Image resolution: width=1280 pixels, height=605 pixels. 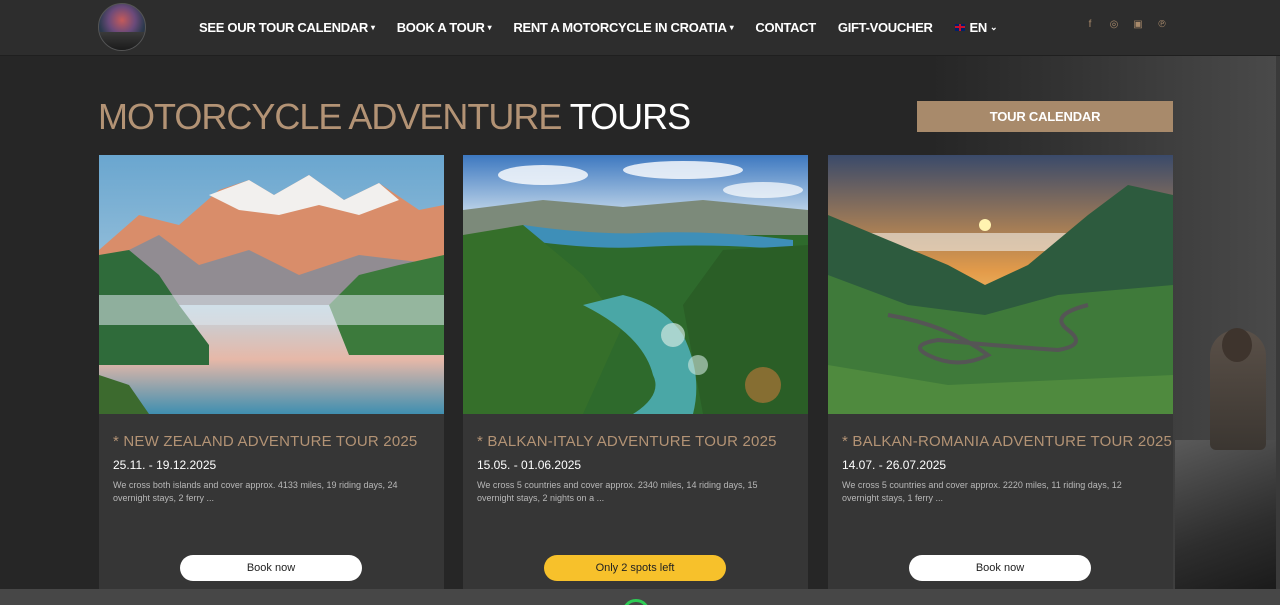 I want to click on facebook-icon: f, so click(x=1090, y=24).